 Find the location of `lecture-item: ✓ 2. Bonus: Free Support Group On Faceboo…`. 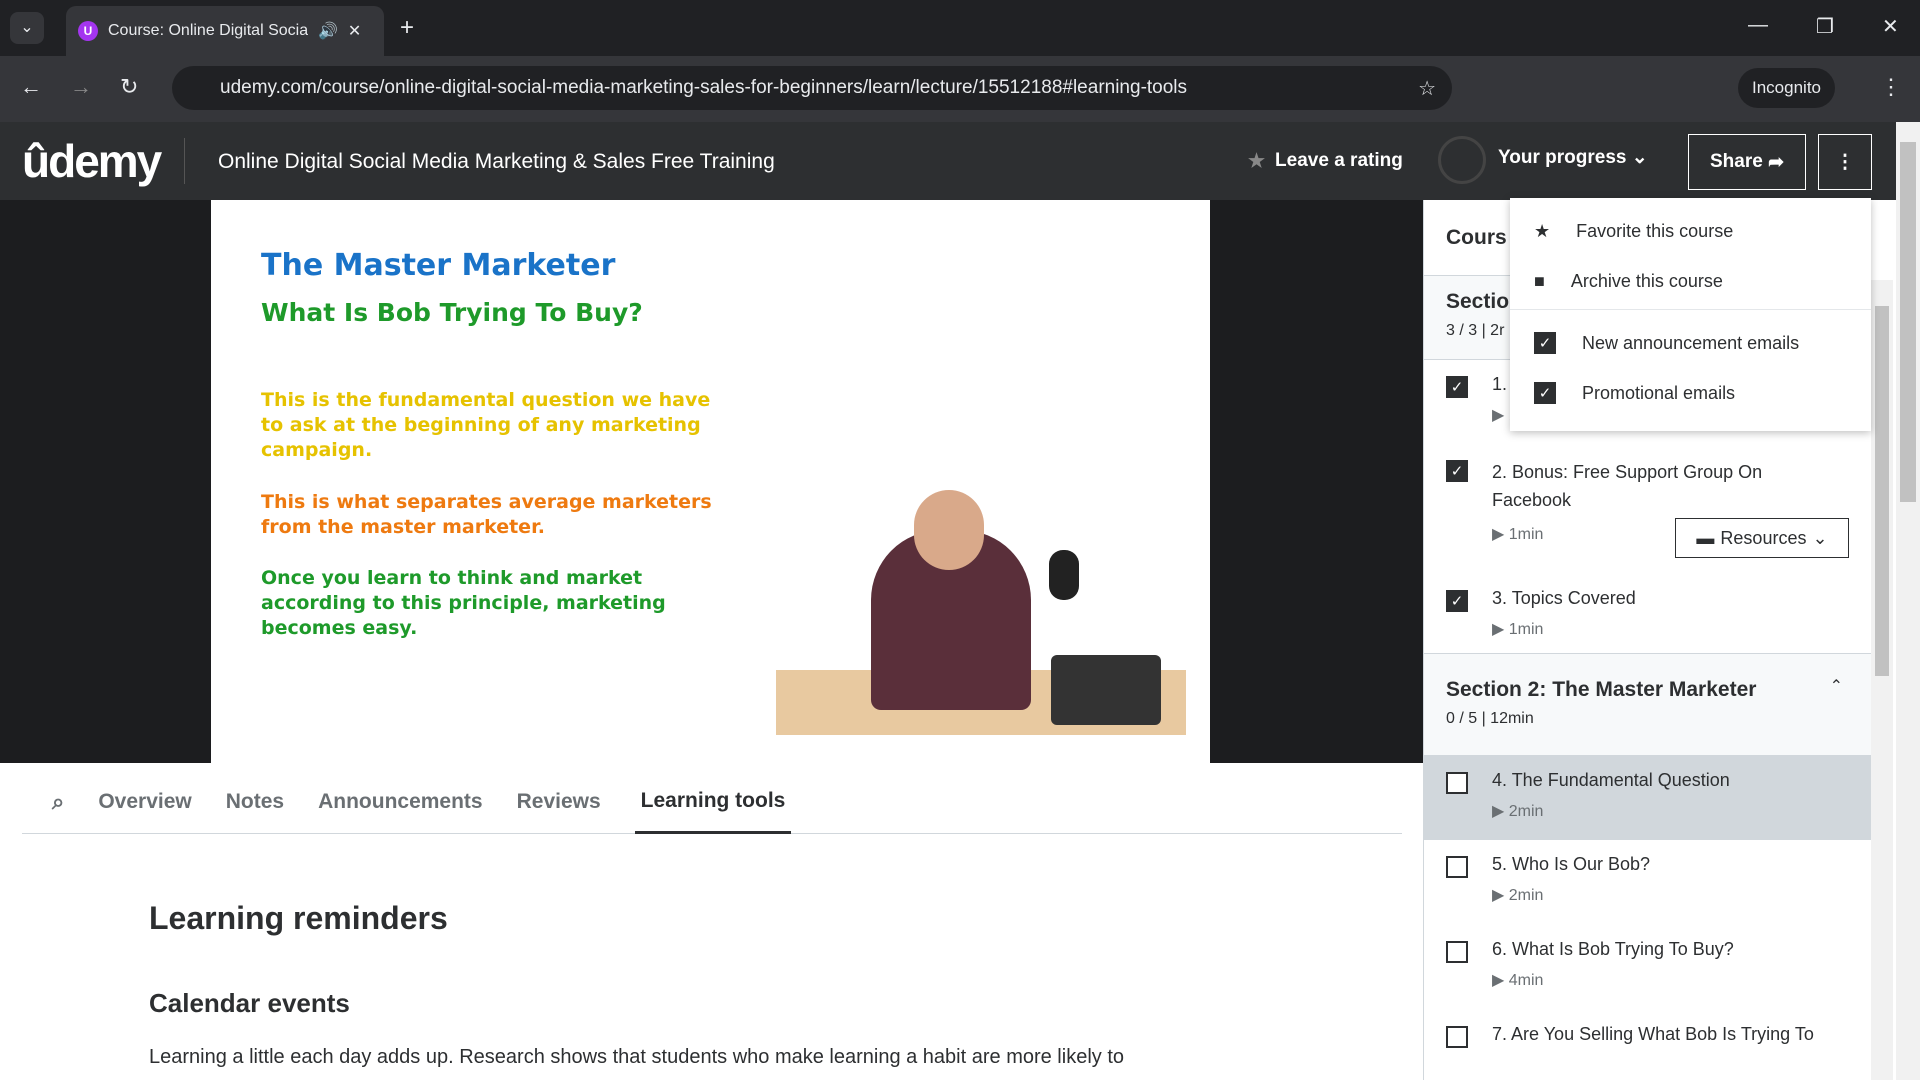

lecture-item: ✓ 2. Bonus: Free Support Group On Faceboo… is located at coordinates (1647, 509).